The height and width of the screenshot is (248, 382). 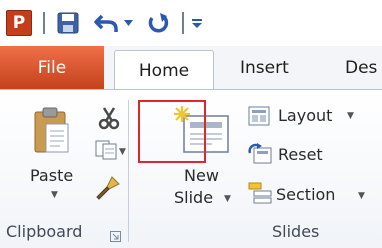 What do you see at coordinates (361, 196) in the screenshot?
I see `section-dropdown-icon: ▼` at bounding box center [361, 196].